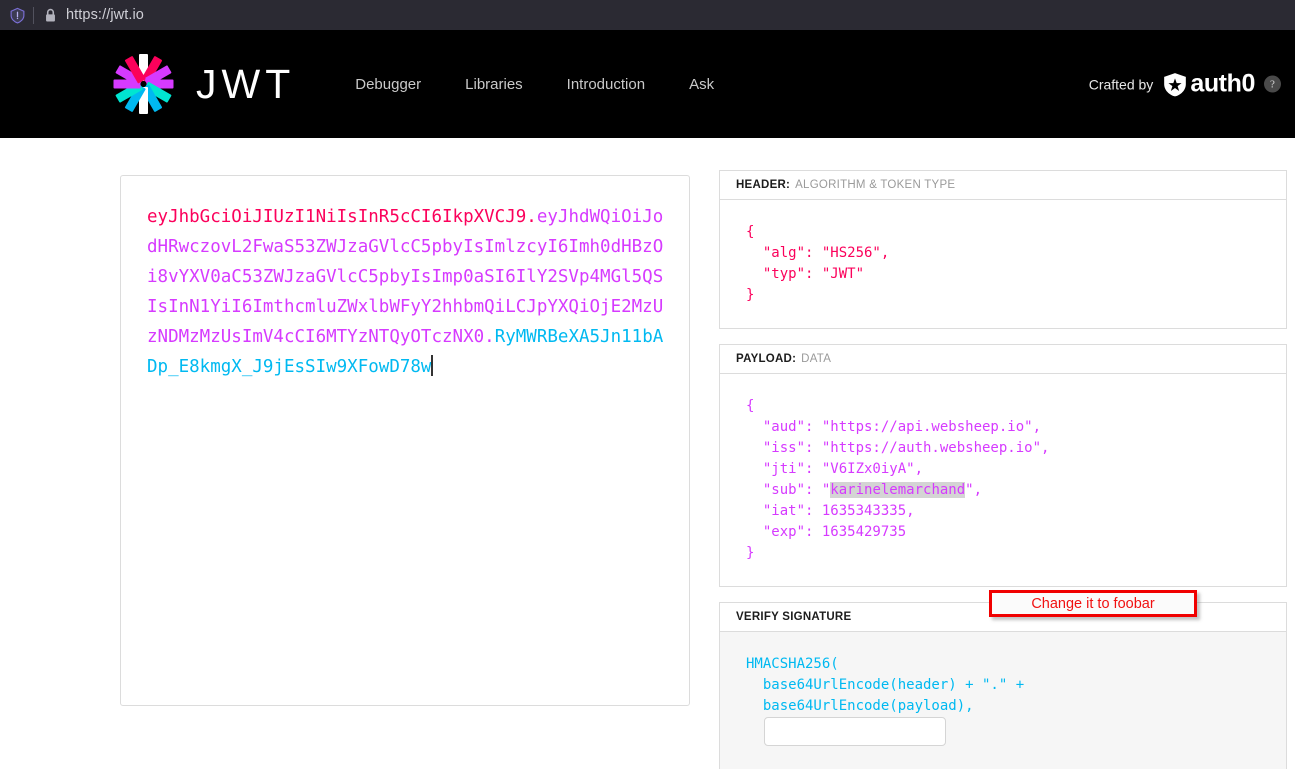  I want to click on crafted-by-label: Crafted by, so click(1121, 84).